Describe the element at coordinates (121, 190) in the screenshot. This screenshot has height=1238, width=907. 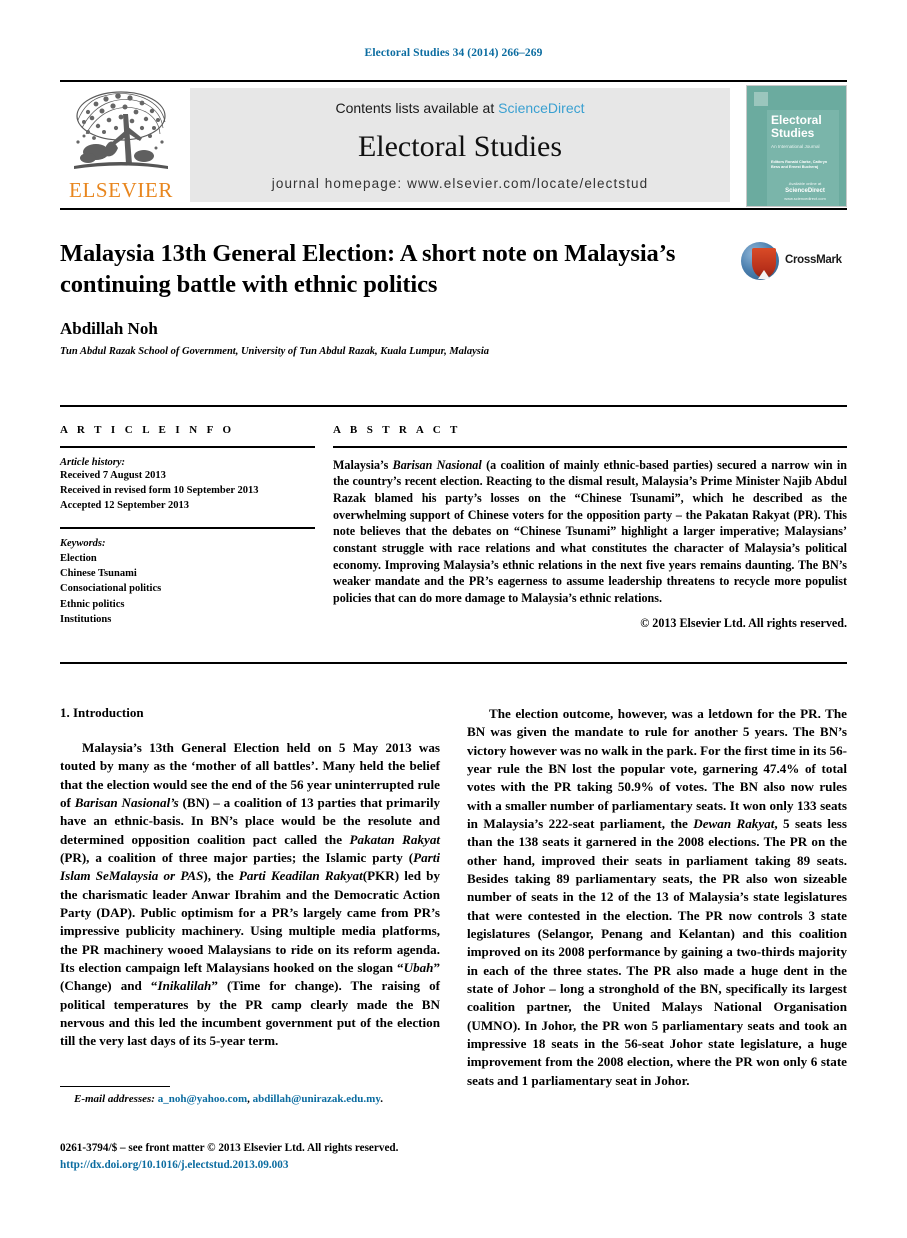
I see `elsevier-wordmark: ELSEVIER` at that location.